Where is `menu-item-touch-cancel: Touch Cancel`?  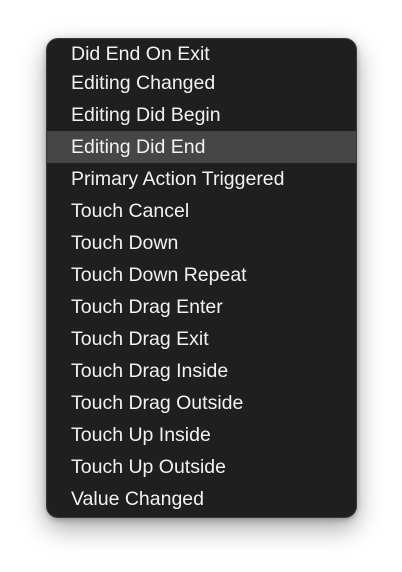
menu-item-touch-cancel: Touch Cancel is located at coordinates (201, 211).